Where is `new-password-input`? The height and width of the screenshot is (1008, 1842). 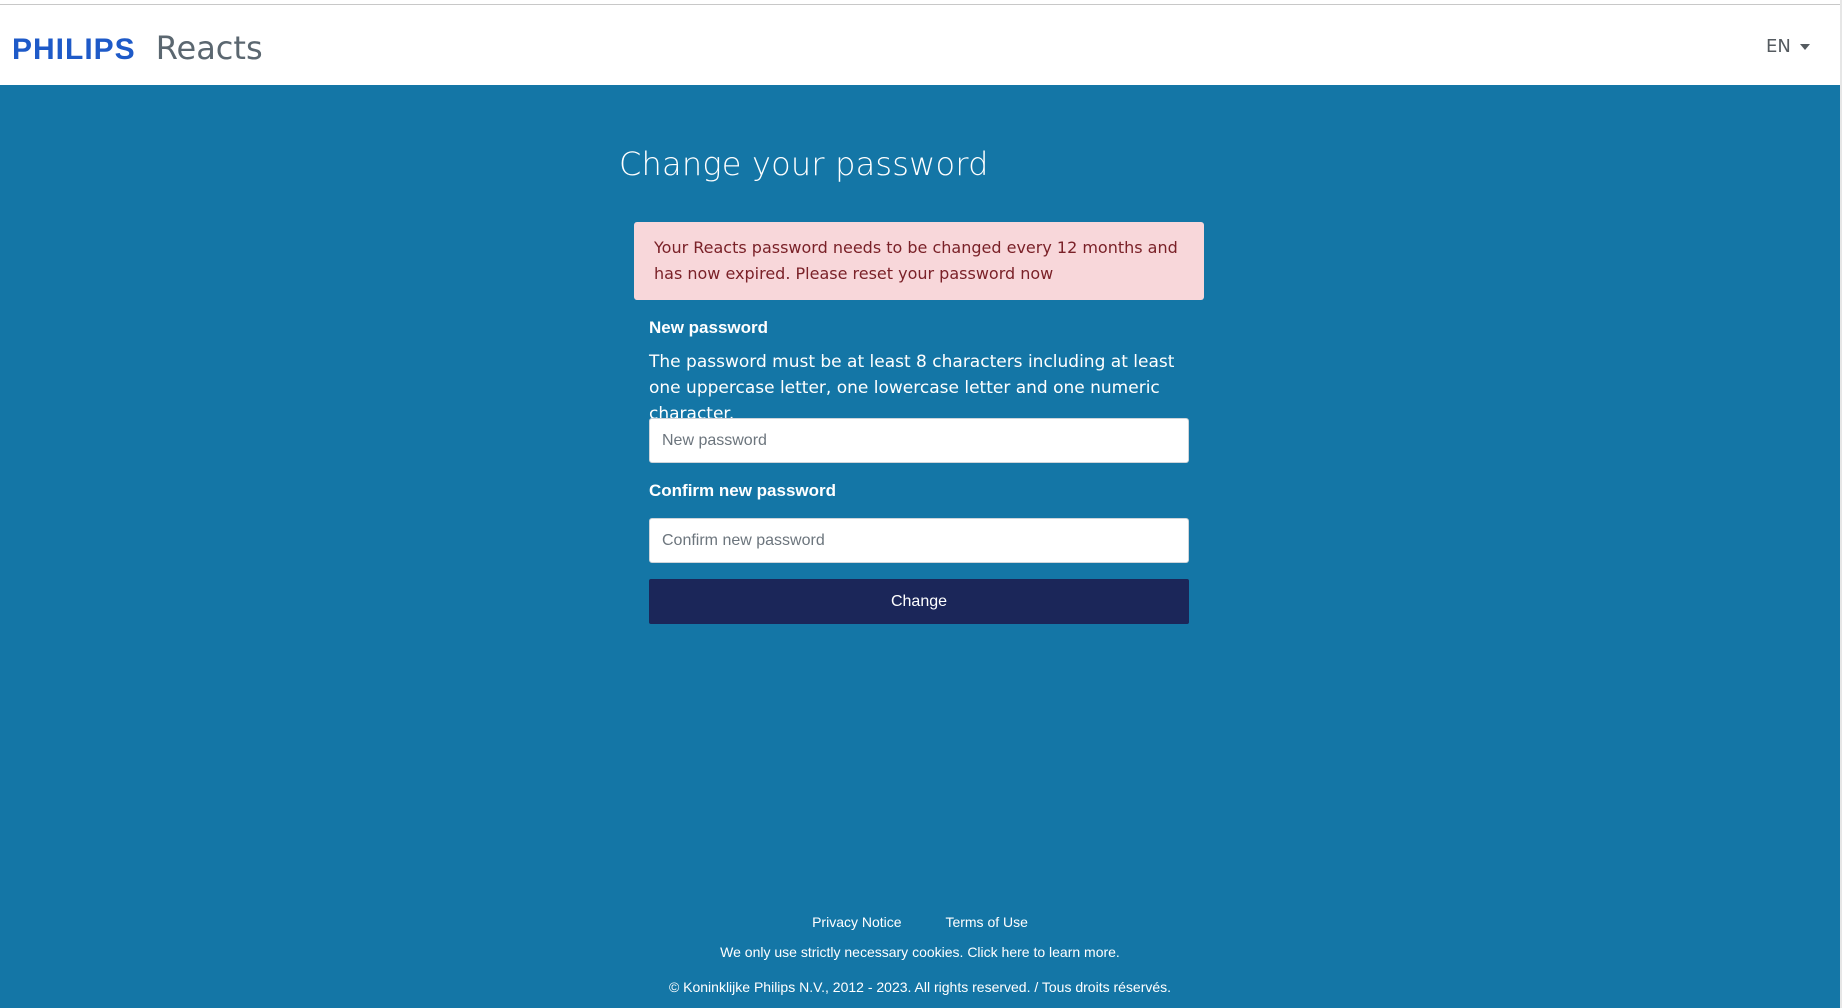
new-password-input is located at coordinates (919, 440).